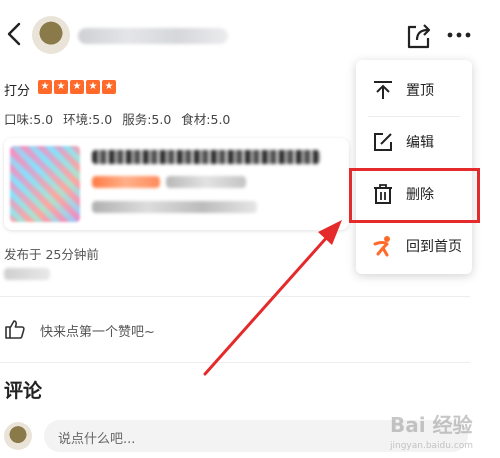  Describe the element at coordinates (414, 116) in the screenshot. I see `menu-divider` at that location.